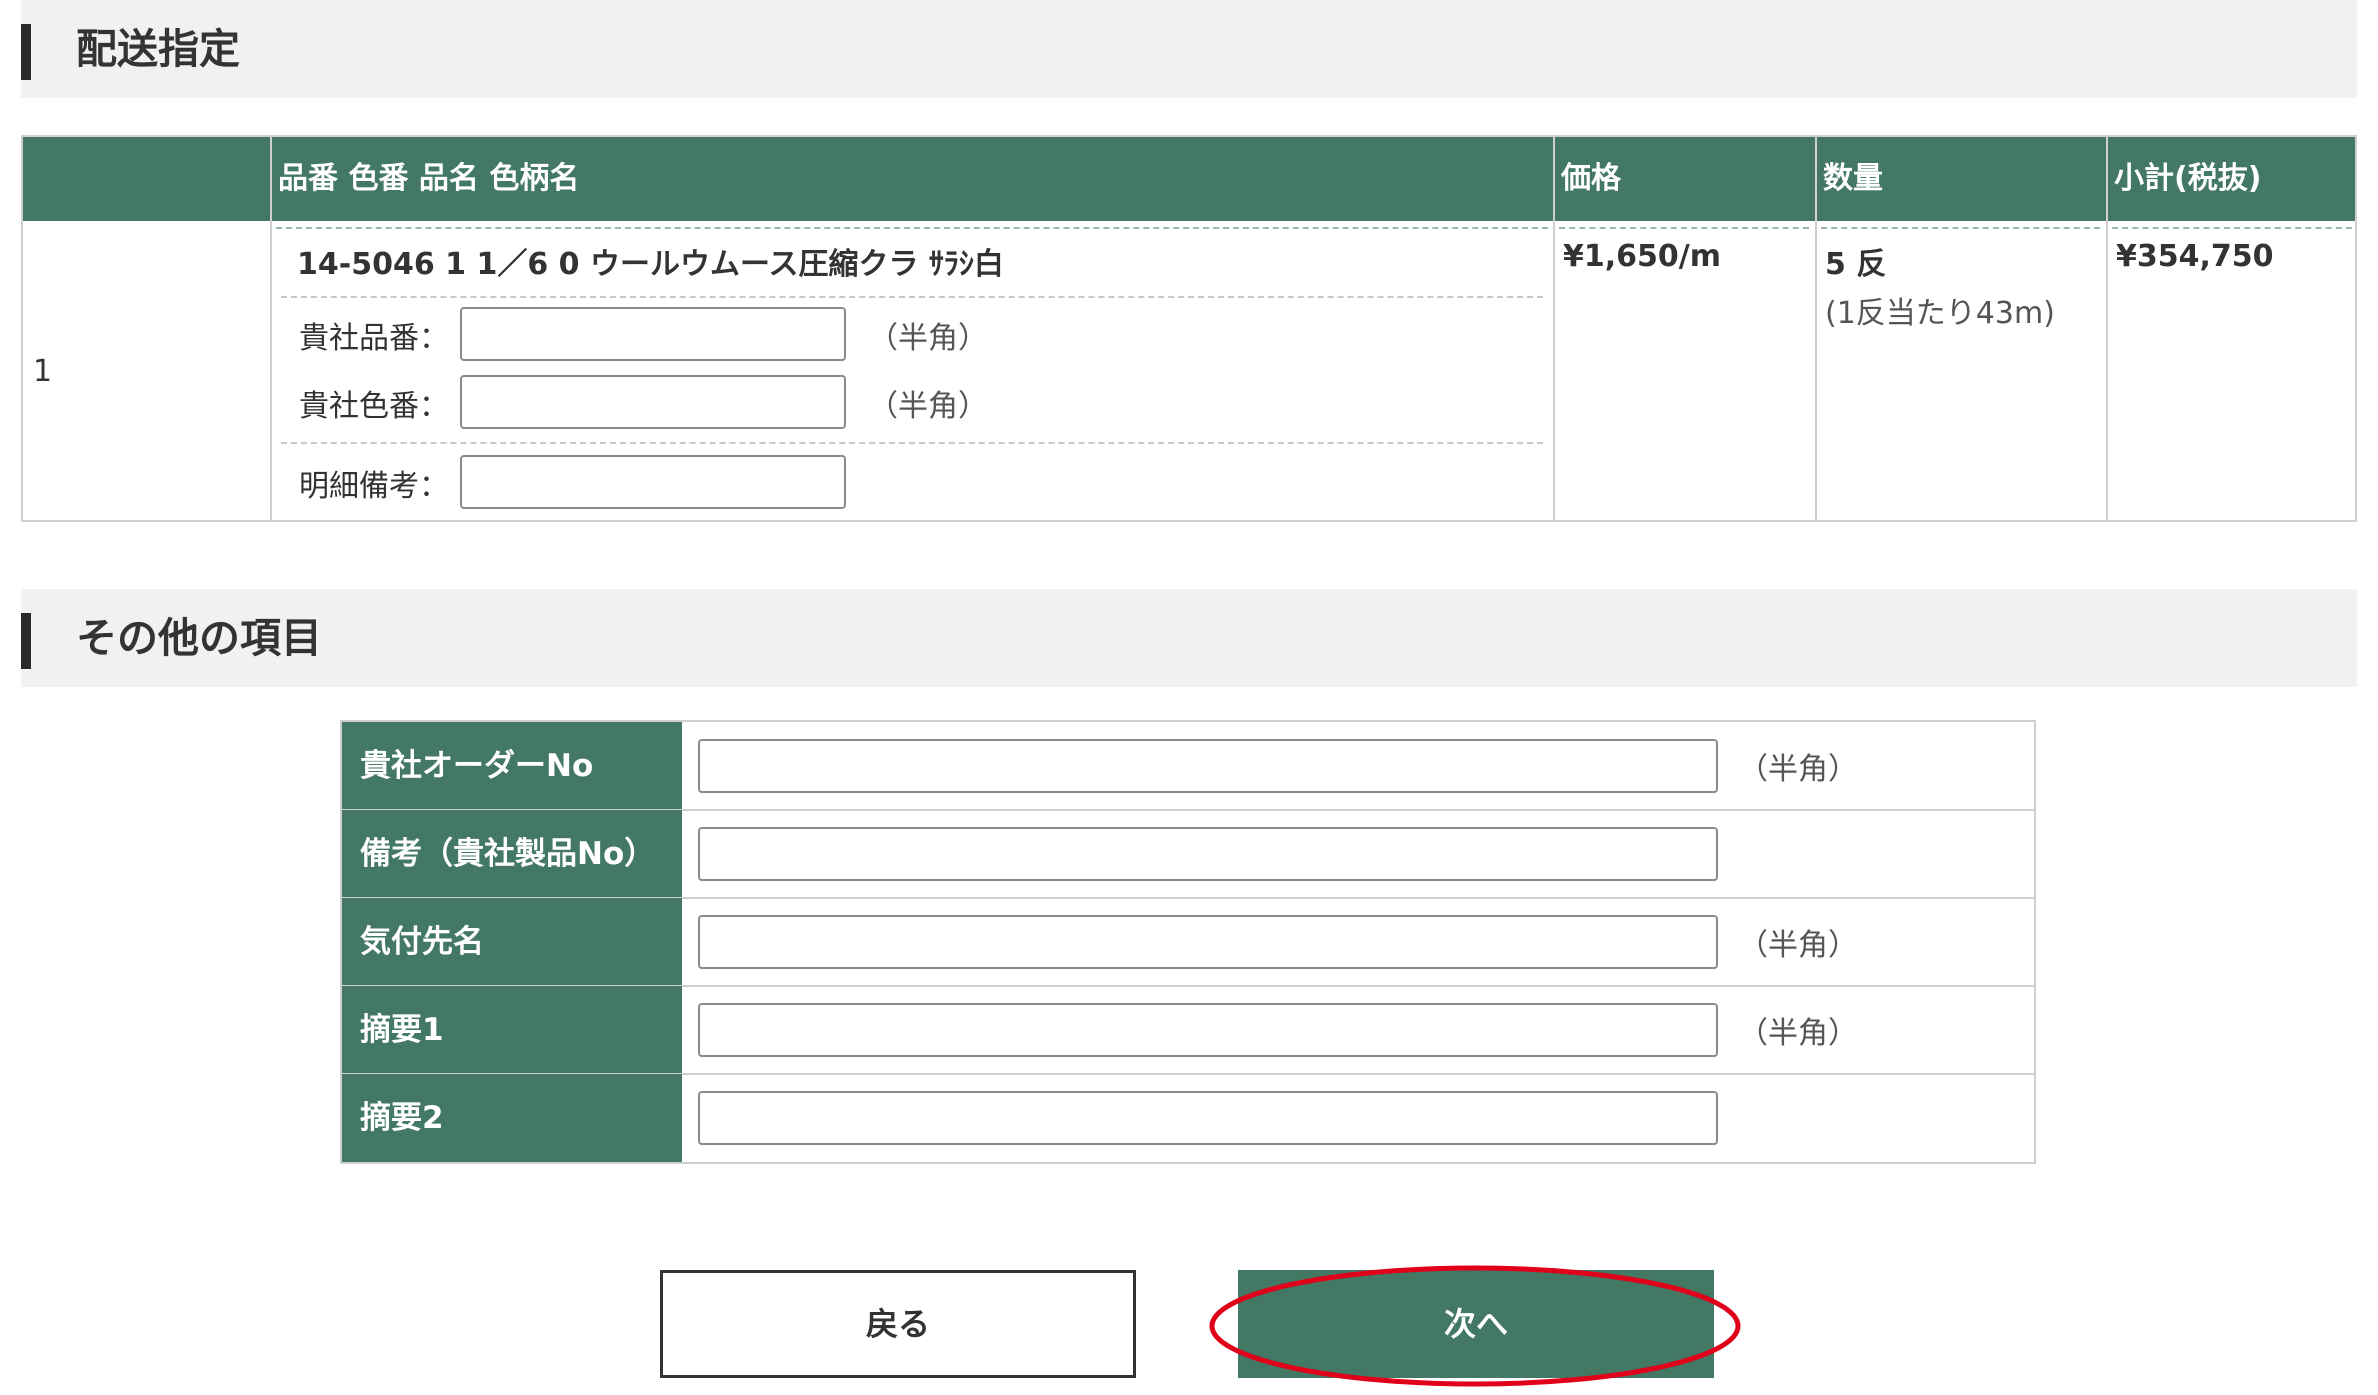  Describe the element at coordinates (374, 338) in the screenshot. I see `customer-part-label: 貴社品番：` at that location.